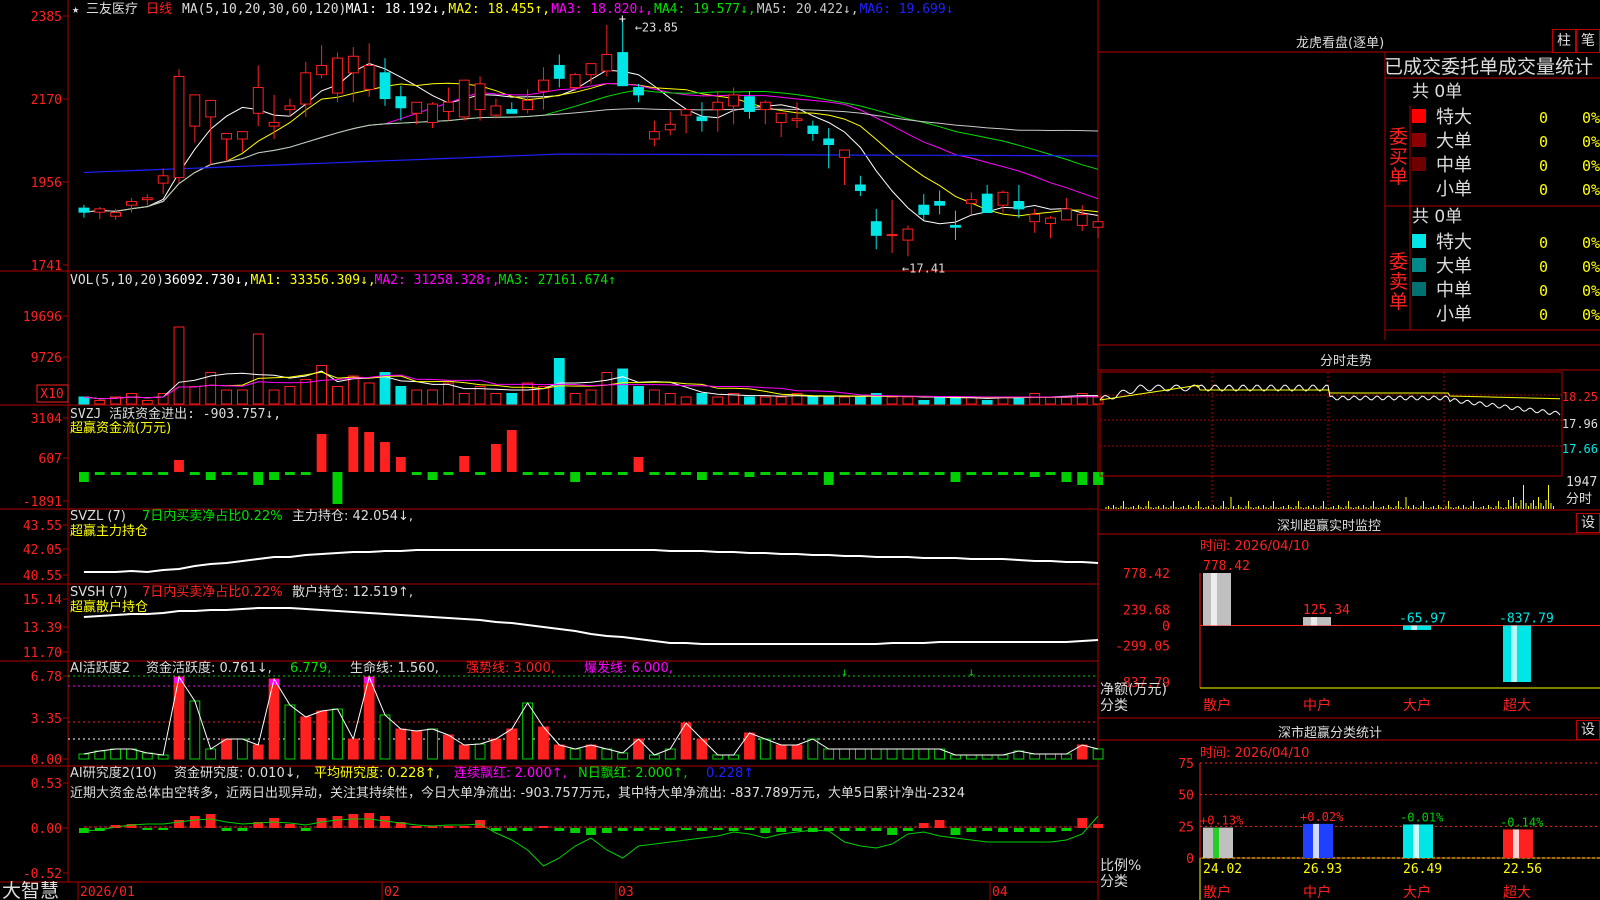  I want to click on lhb-sell-row-pct-1: 0%, so click(1591, 267).